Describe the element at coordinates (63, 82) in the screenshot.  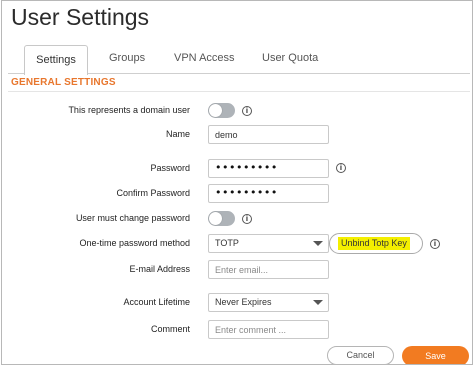
I see `section-header: GENERAL SETTINGS` at that location.